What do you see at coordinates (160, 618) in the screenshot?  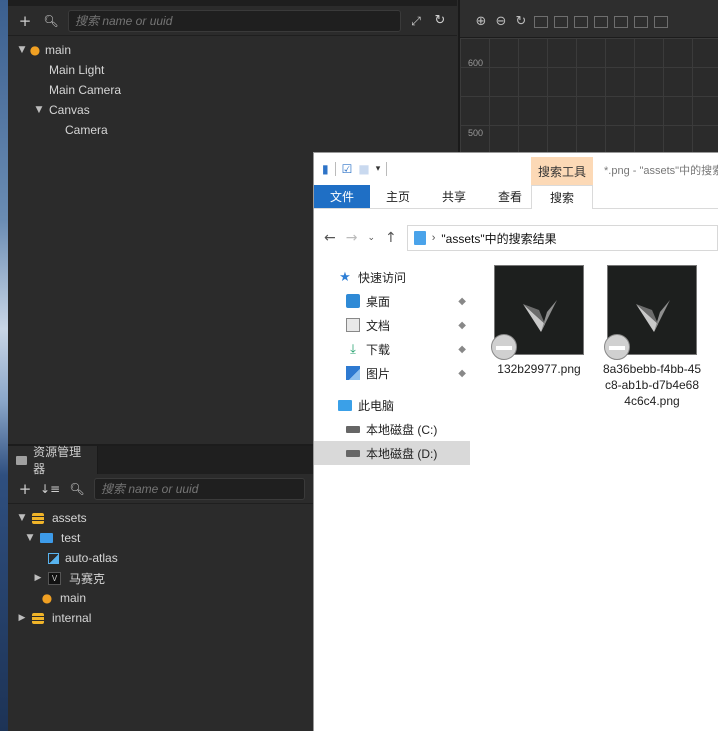 I see `tree-node: ▶ internal` at bounding box center [160, 618].